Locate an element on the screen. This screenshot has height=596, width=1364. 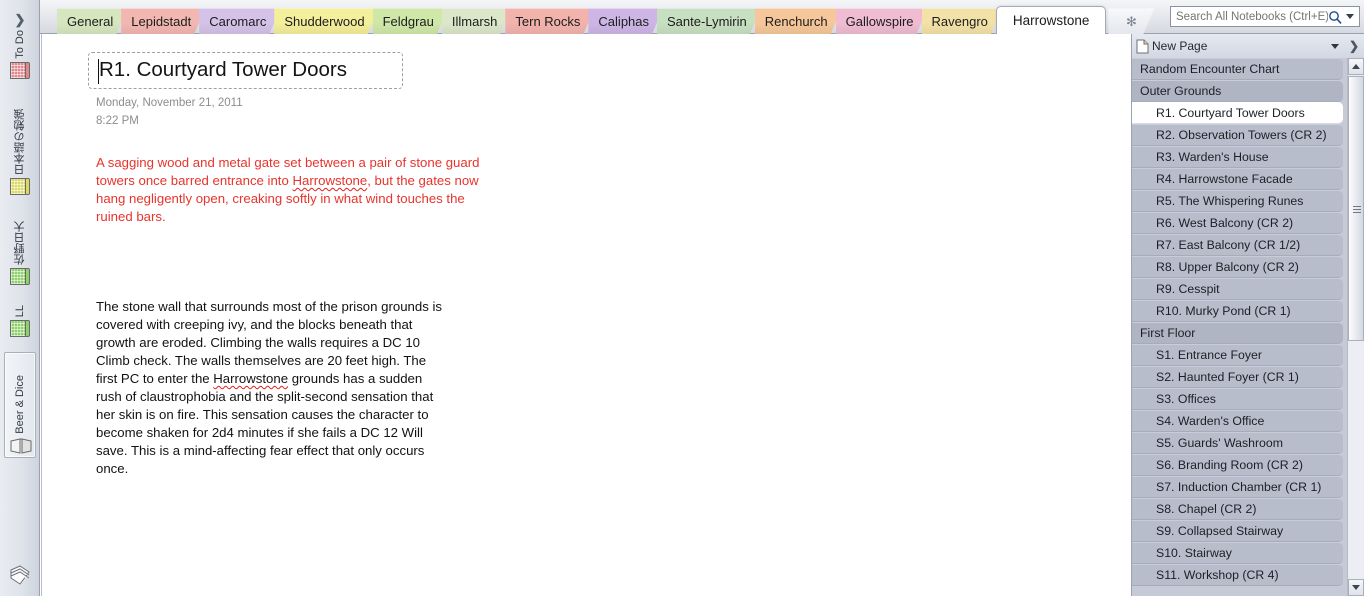
page-list-item-label: S4. Warden's Office is located at coordinates (1210, 421).